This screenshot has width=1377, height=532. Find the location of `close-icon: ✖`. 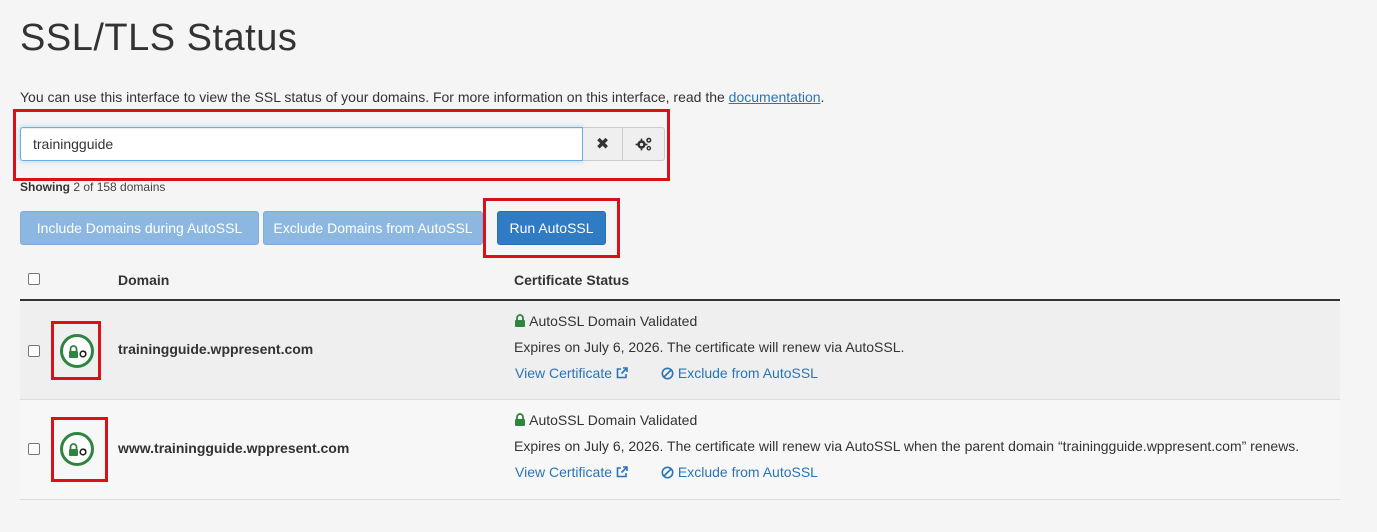

close-icon: ✖ is located at coordinates (602, 144).